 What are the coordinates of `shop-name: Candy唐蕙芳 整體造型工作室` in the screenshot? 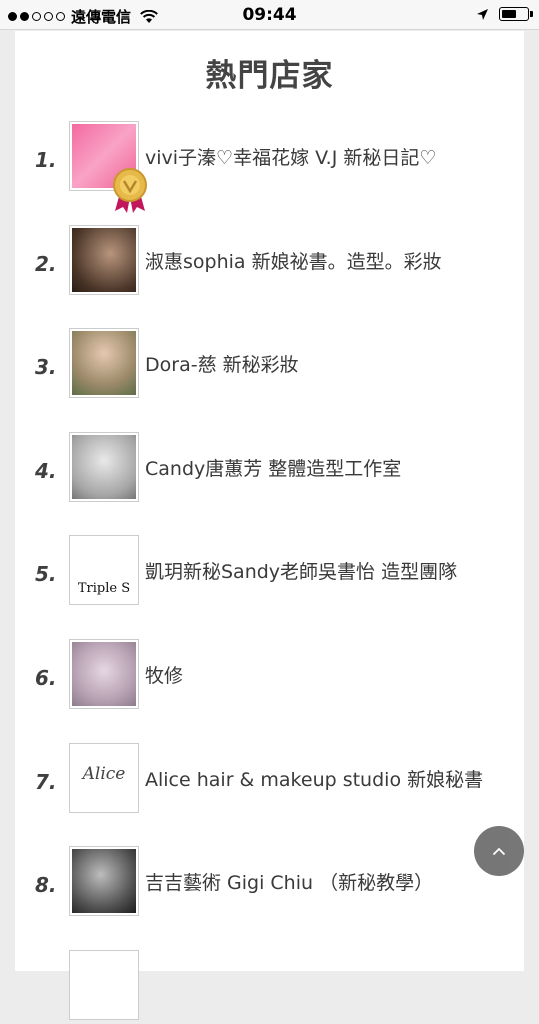 It's located at (273, 467).